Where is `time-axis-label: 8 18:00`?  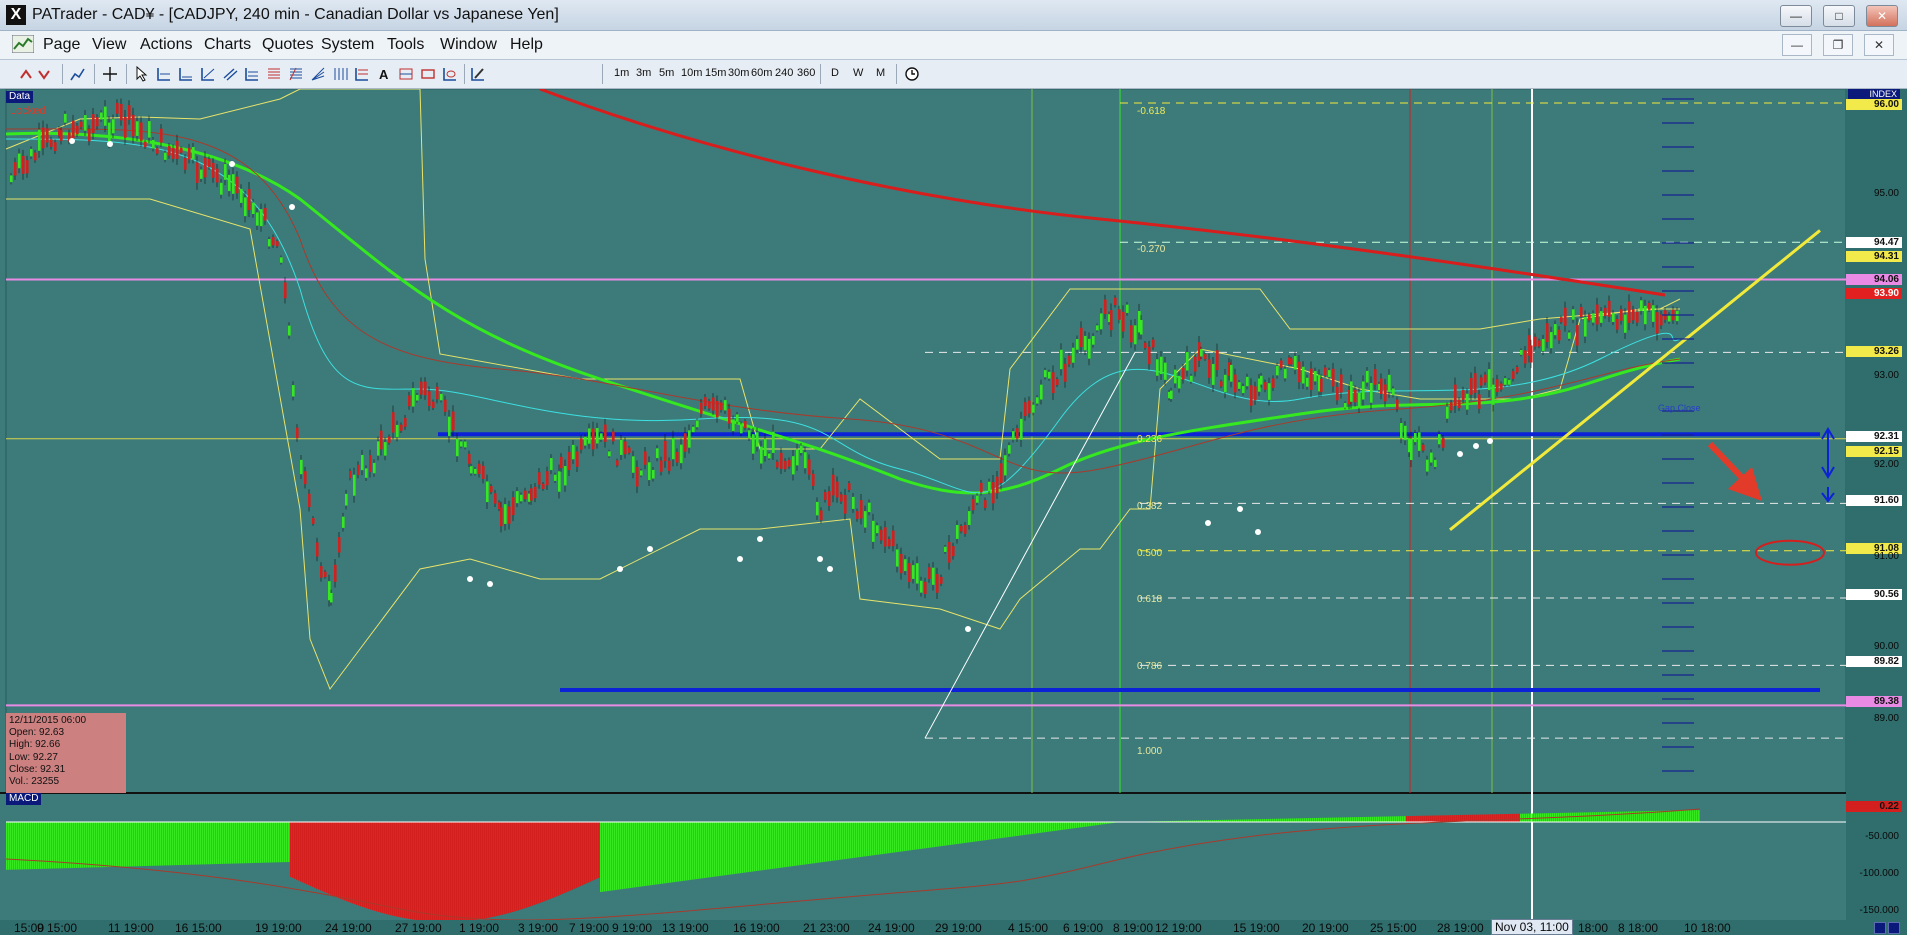 time-axis-label: 8 18:00 is located at coordinates (1638, 928).